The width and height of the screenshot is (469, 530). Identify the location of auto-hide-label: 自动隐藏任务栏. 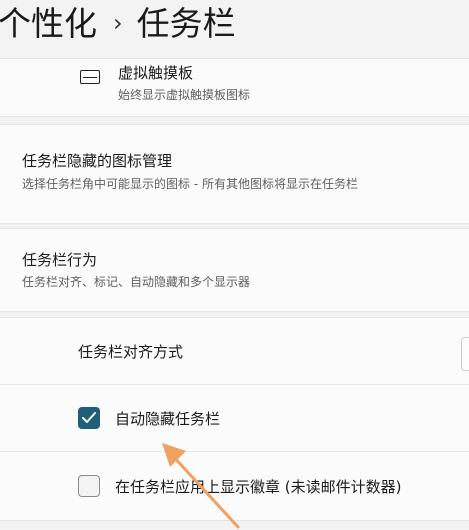
(168, 419).